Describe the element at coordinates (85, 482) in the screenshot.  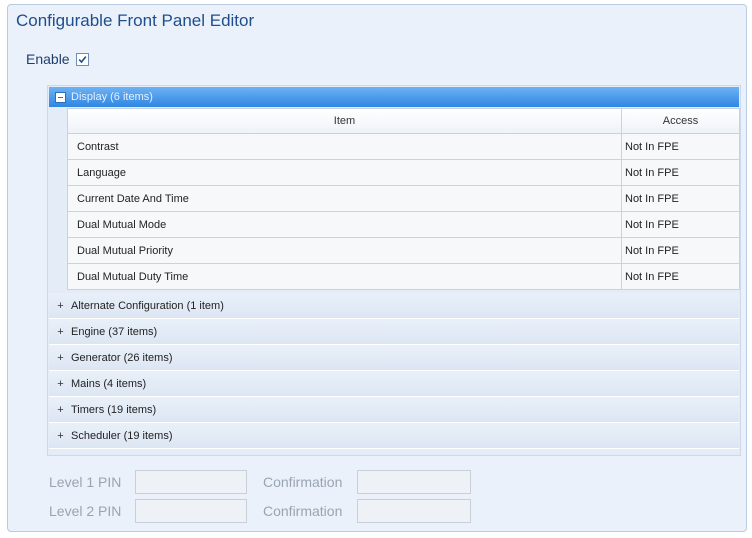
I see `level1-pin-label: Level 1 PIN` at that location.